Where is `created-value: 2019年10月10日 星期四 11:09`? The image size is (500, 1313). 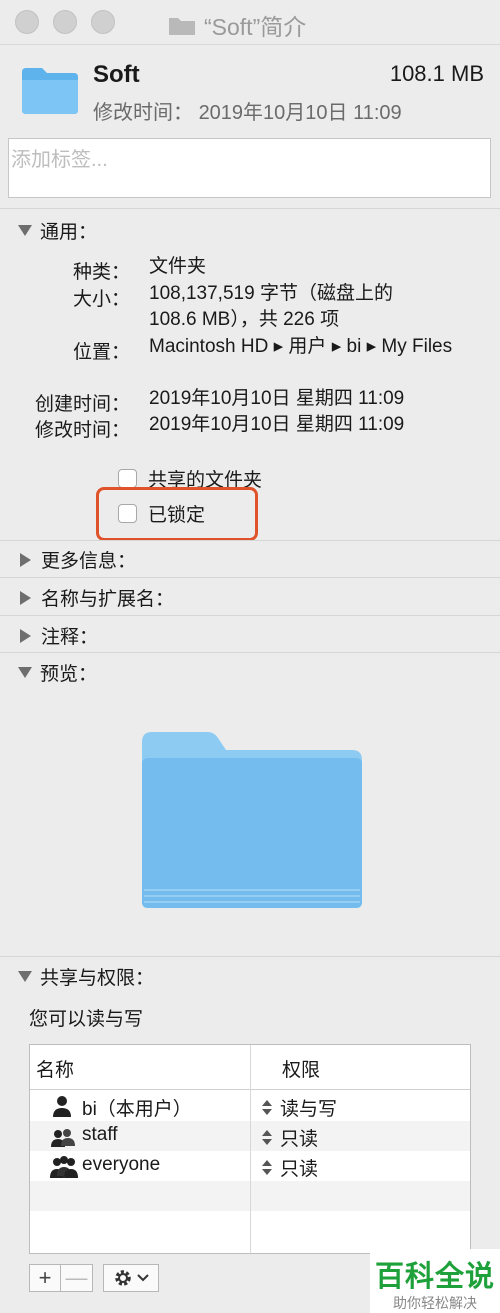
created-value: 2019年10月10日 星期四 11:09 is located at coordinates (277, 398).